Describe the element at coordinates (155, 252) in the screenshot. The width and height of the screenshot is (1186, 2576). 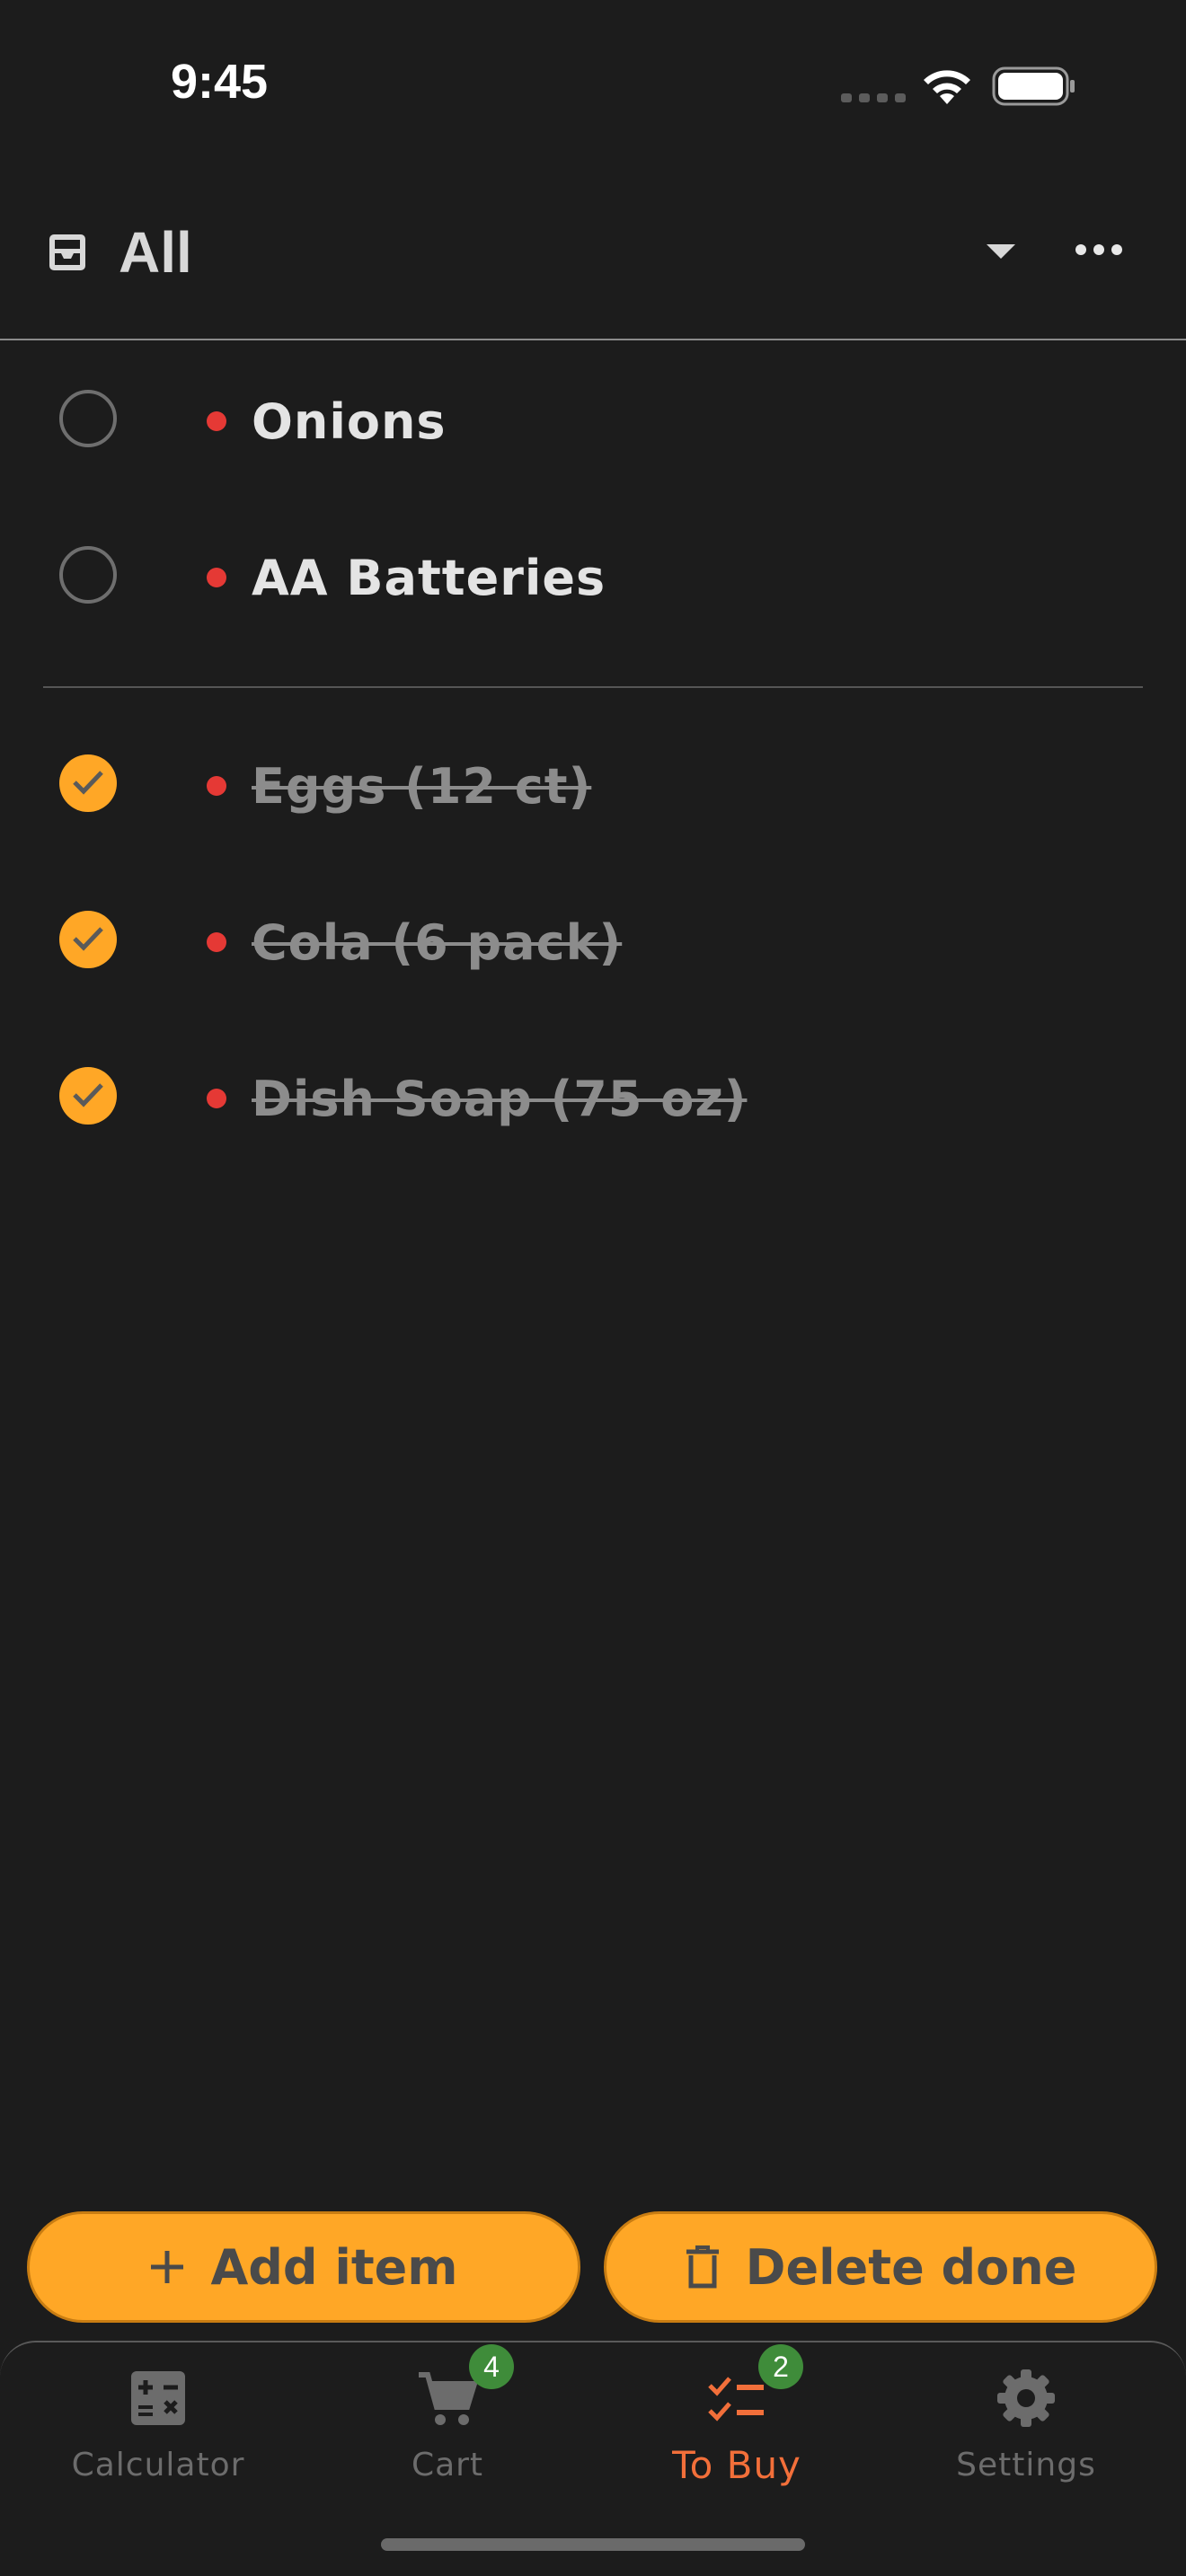
I see `list-selector-title: All` at that location.